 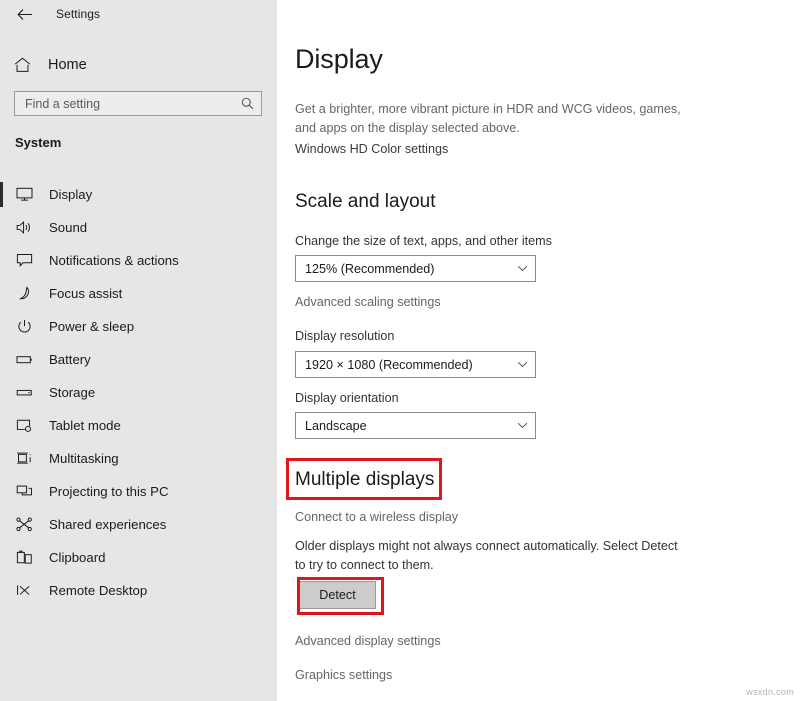 What do you see at coordinates (29, 194) in the screenshot?
I see `monitor-icon` at bounding box center [29, 194].